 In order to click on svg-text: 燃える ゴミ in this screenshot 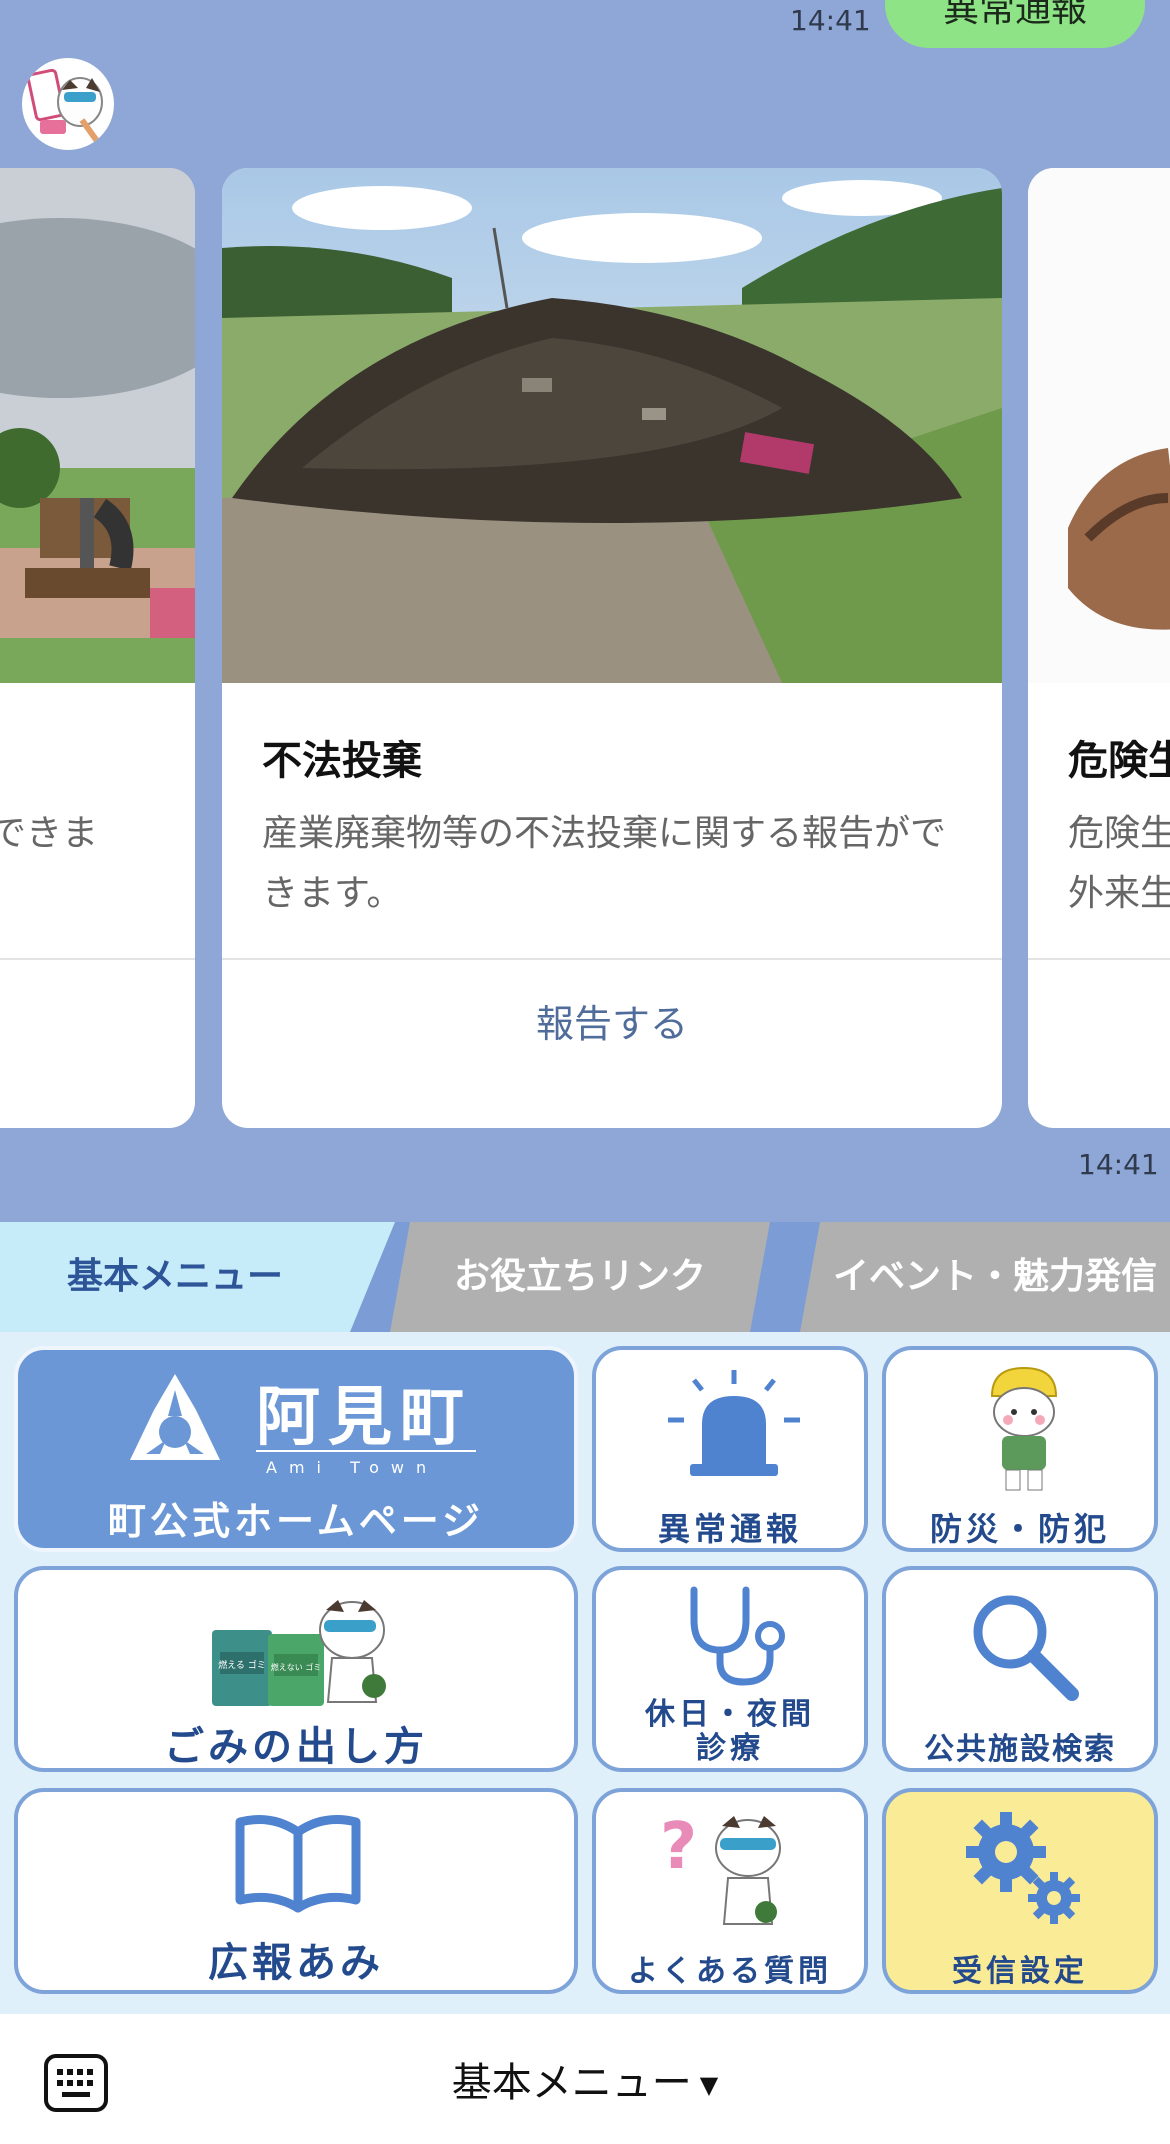, I will do `click(242, 1665)`.